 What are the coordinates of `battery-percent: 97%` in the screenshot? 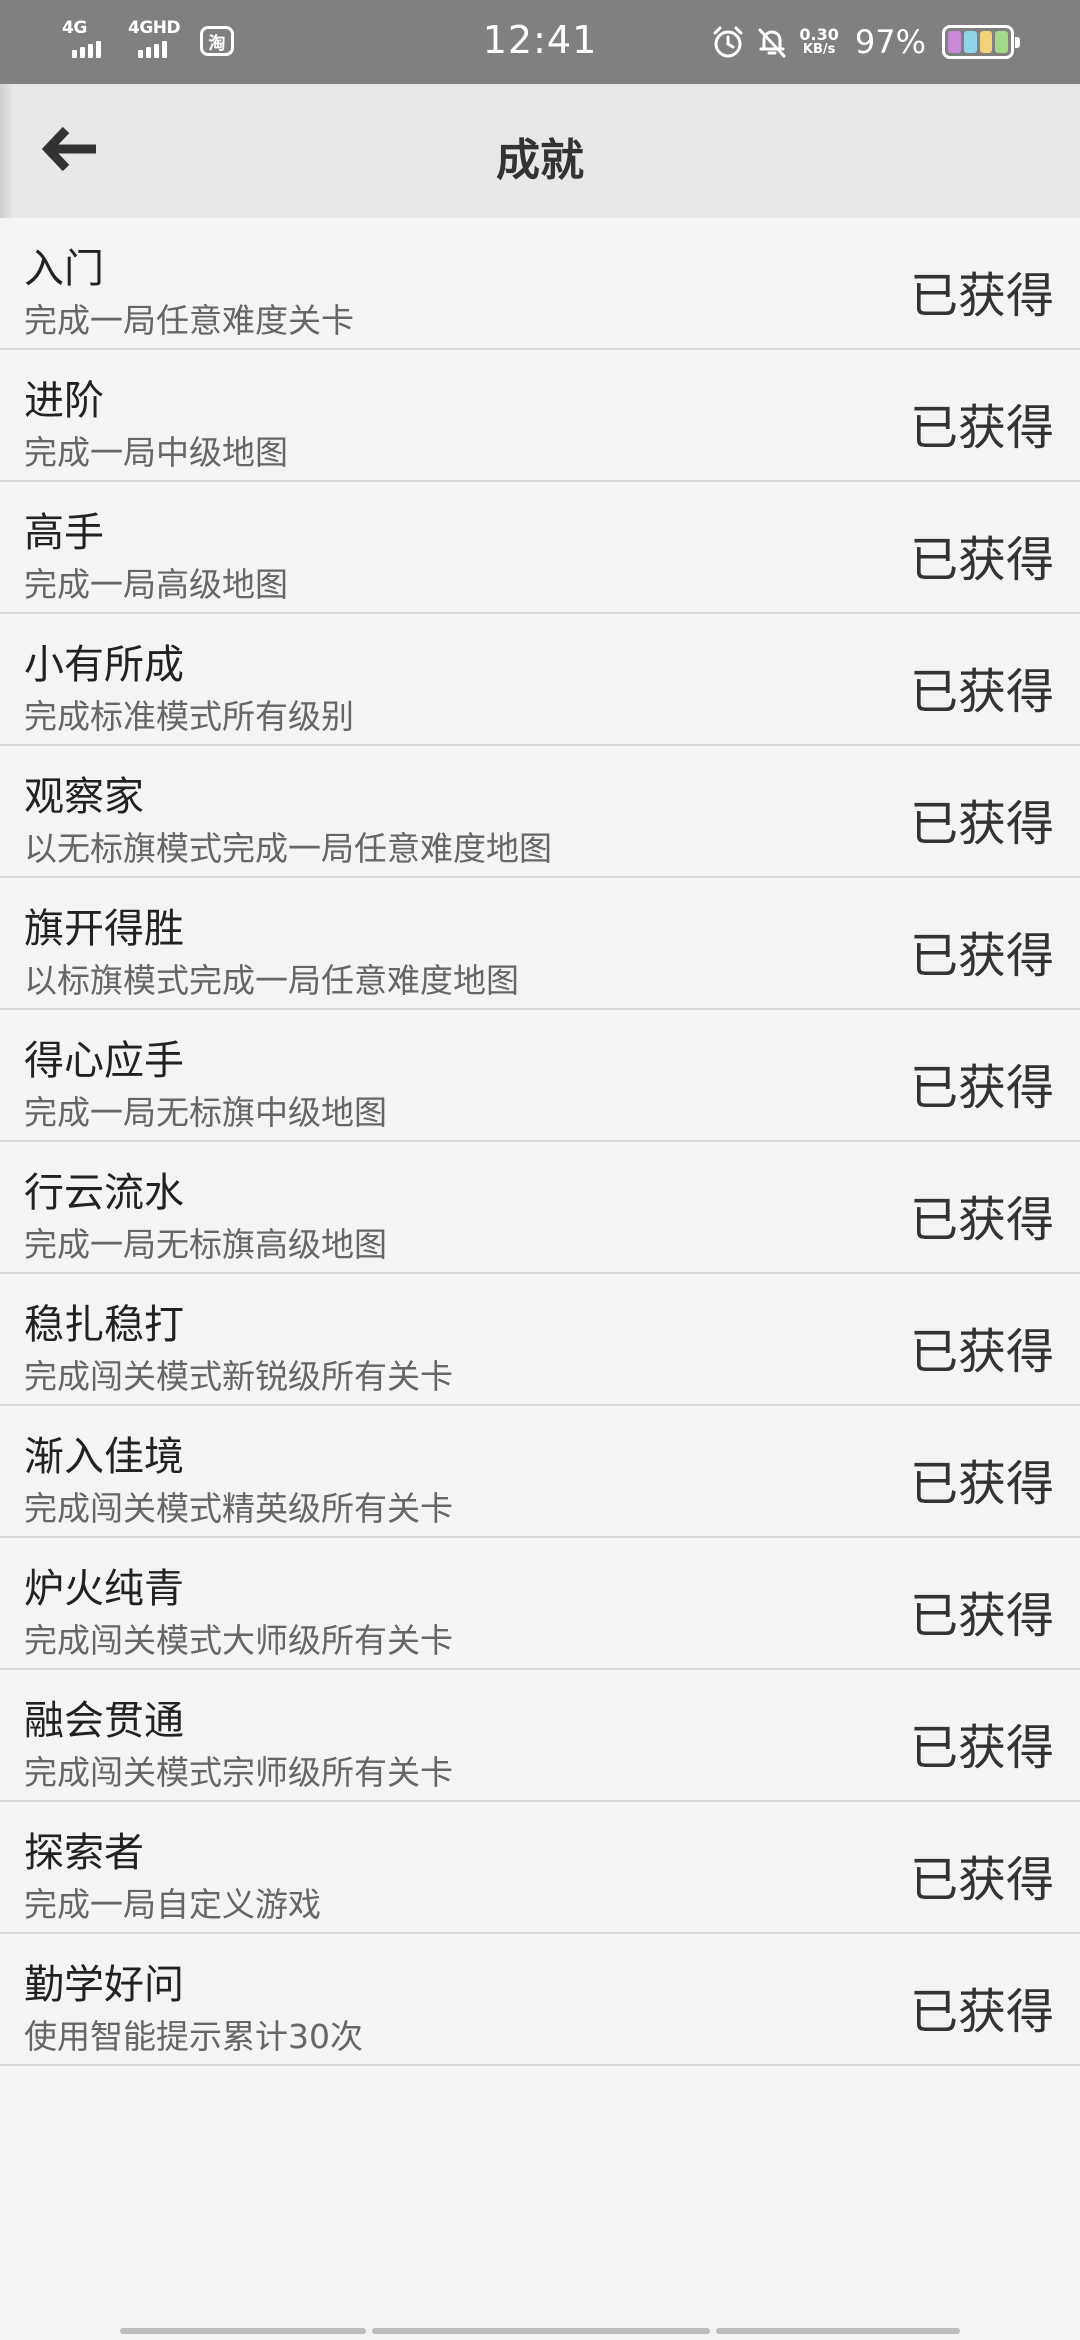 It's located at (890, 42).